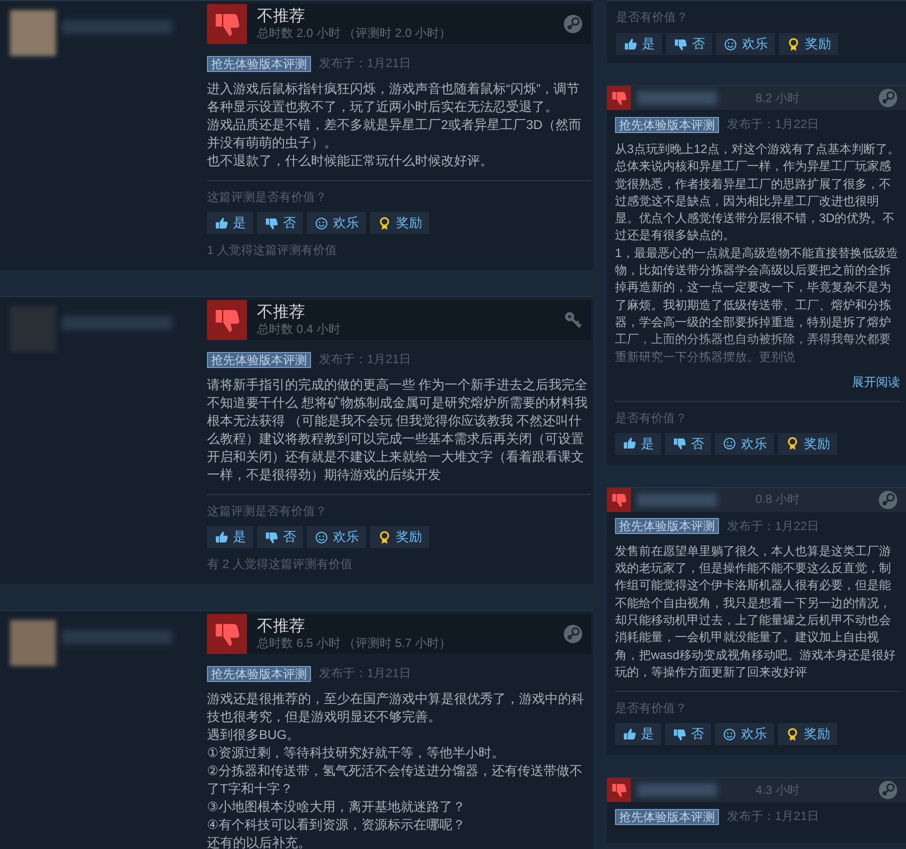  I want to click on review-text: ③小地图根本没啥大用，离开基地就迷路了？, so click(336, 807).